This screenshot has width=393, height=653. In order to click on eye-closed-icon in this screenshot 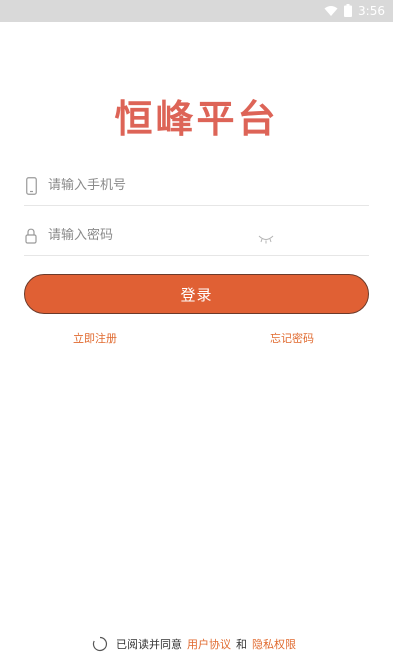, I will do `click(266, 236)`.